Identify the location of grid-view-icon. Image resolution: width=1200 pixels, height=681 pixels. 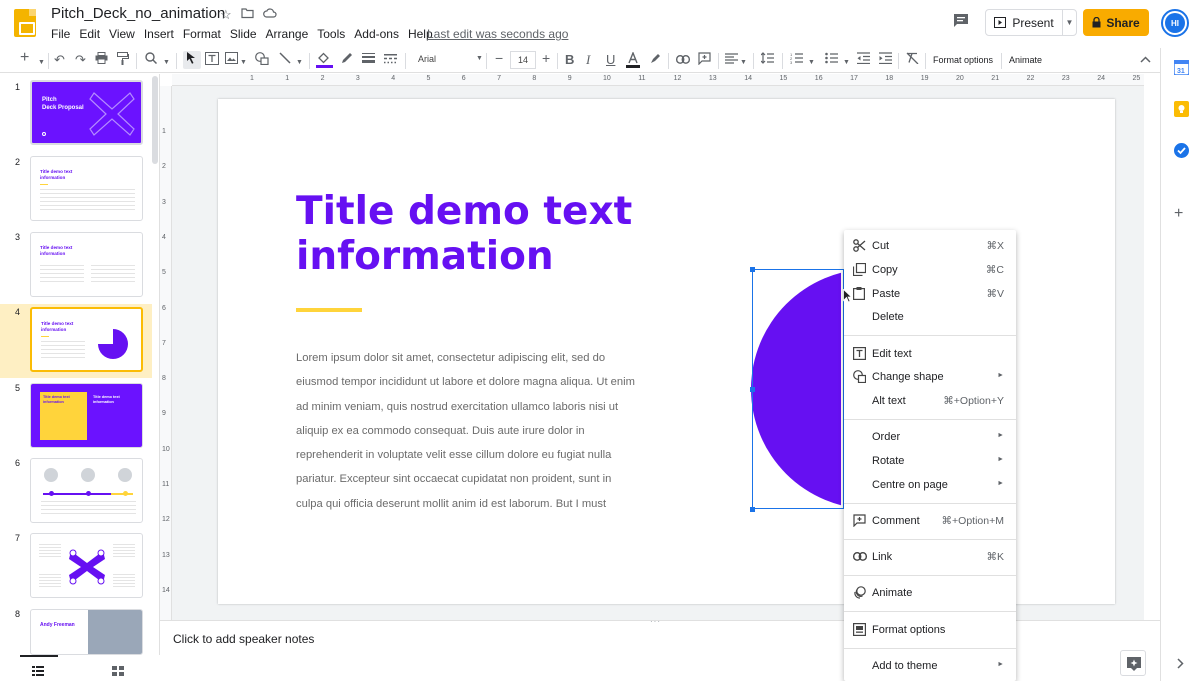
(118, 672).